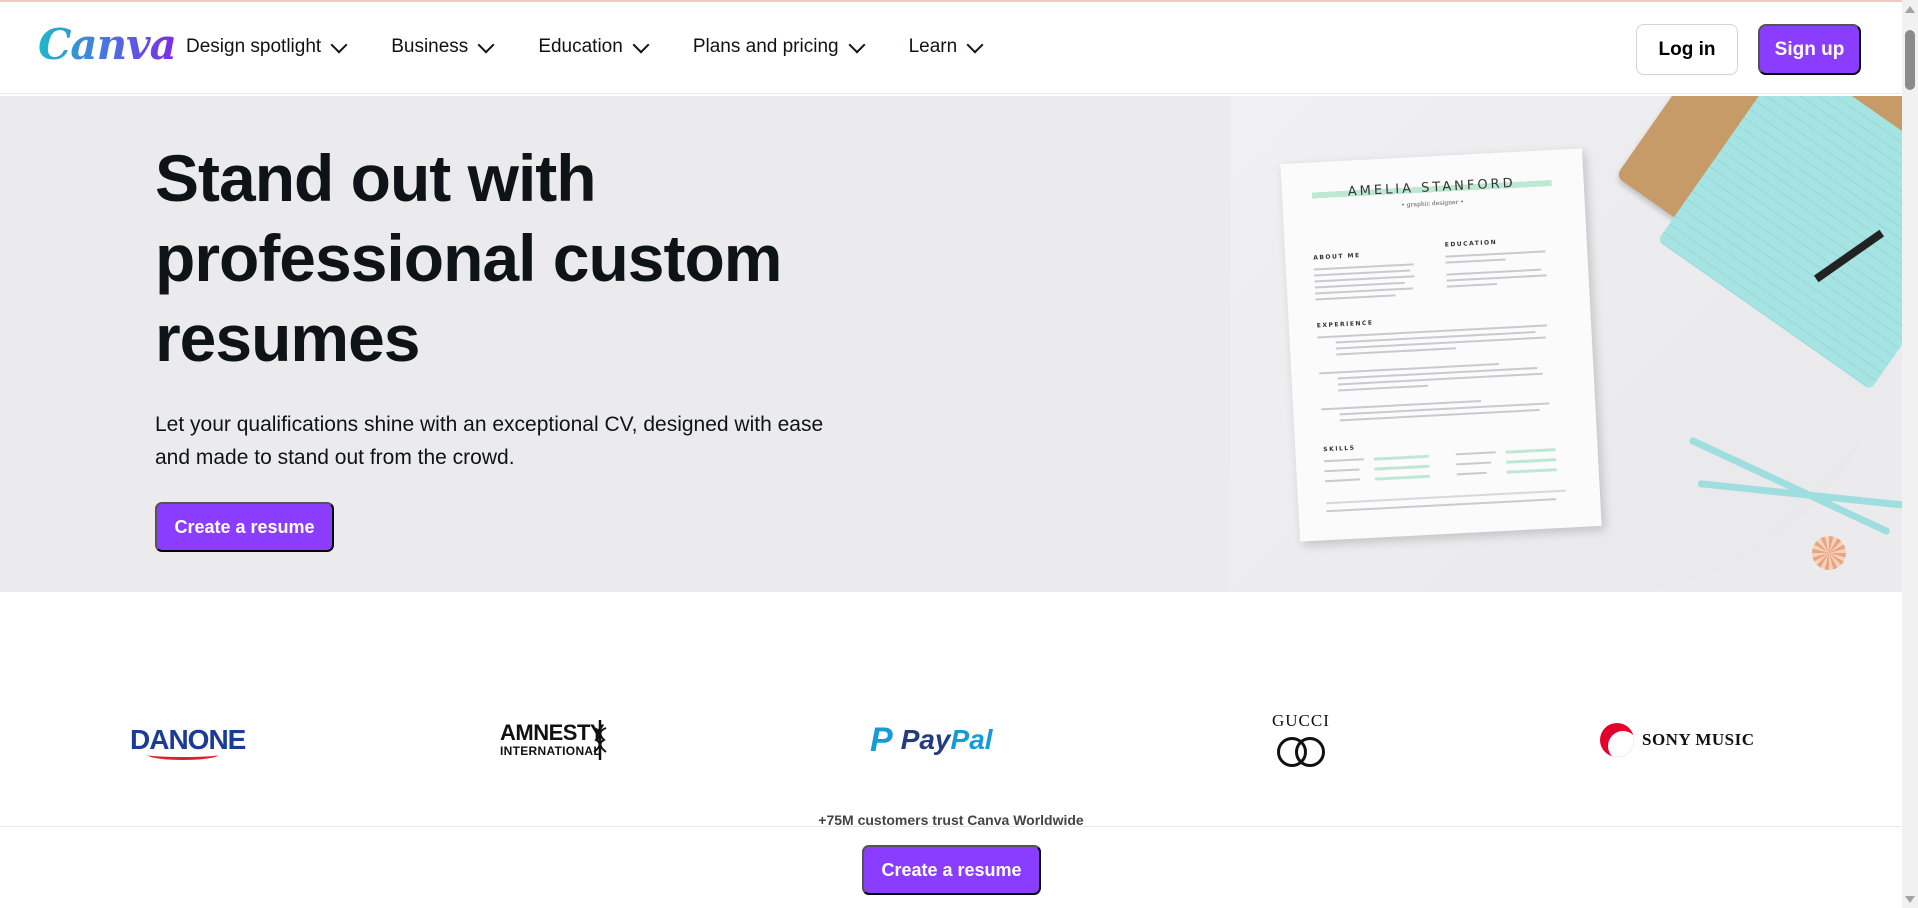 The image size is (1918, 908). Describe the element at coordinates (765, 46) in the screenshot. I see `nav-label: Plans and pricing` at that location.